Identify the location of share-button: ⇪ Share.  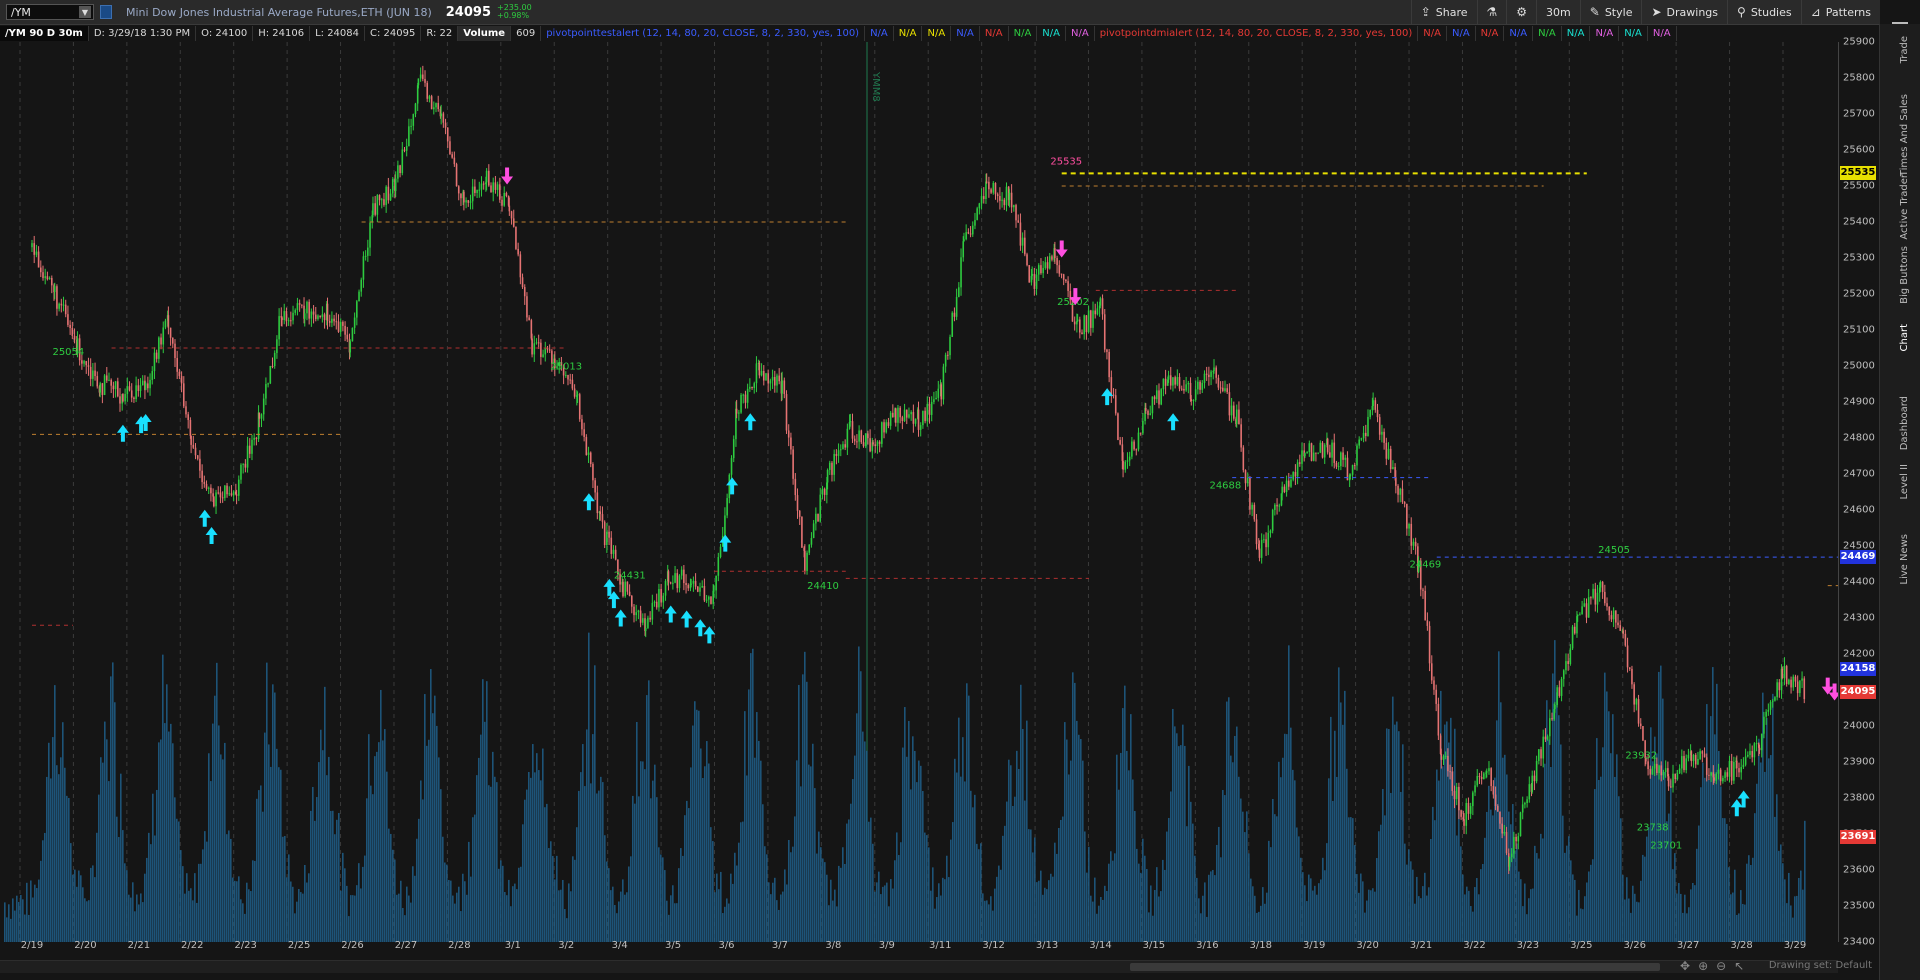
(1443, 12).